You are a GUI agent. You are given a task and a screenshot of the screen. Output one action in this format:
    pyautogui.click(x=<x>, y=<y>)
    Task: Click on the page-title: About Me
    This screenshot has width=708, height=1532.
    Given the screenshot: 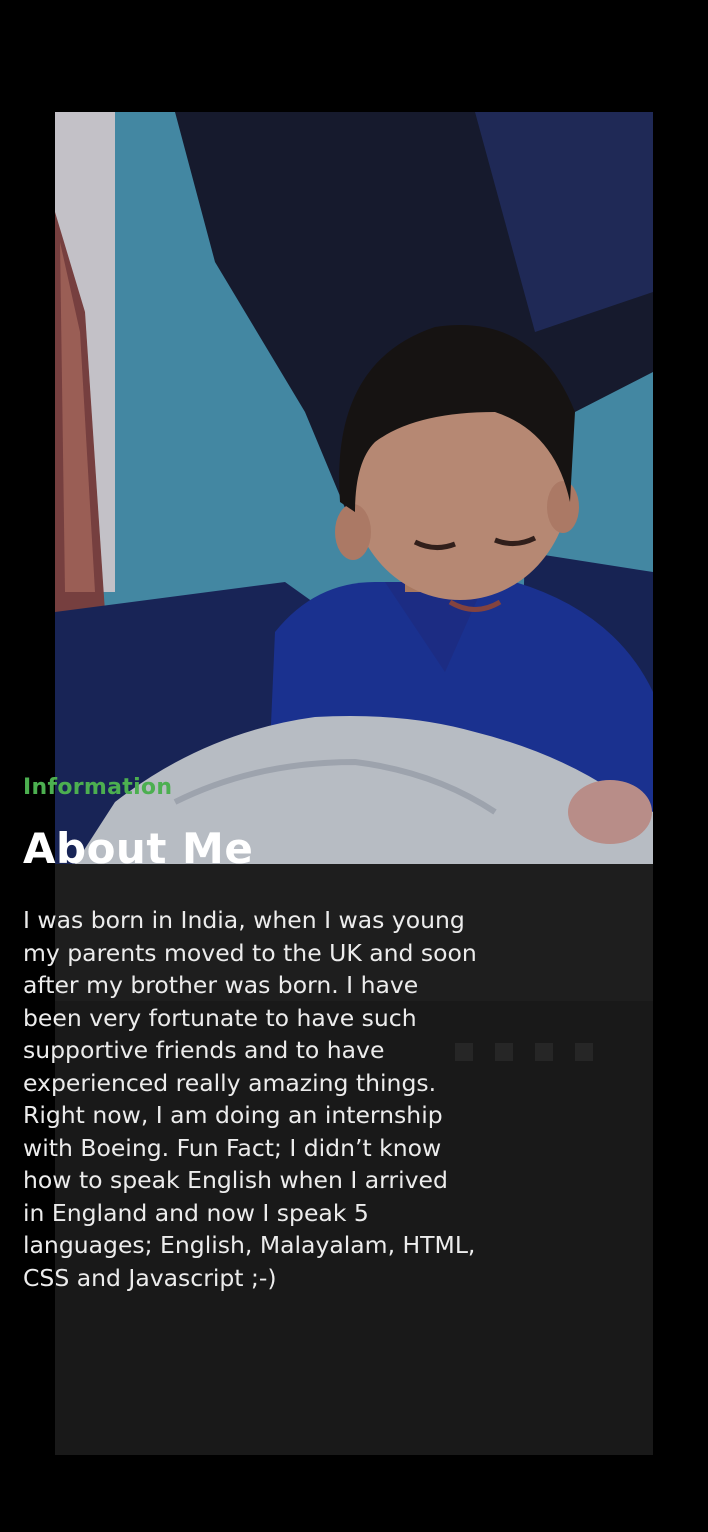 What is the action you would take?
    pyautogui.click(x=138, y=848)
    